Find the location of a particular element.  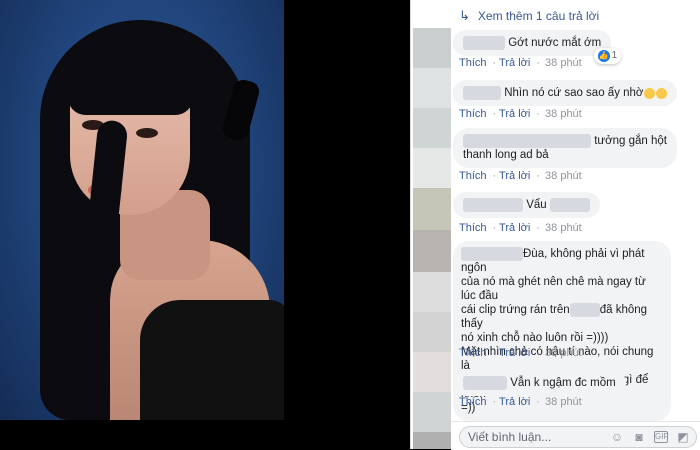

comment-text: Gớt nước mắt ớm is located at coordinates (555, 43).